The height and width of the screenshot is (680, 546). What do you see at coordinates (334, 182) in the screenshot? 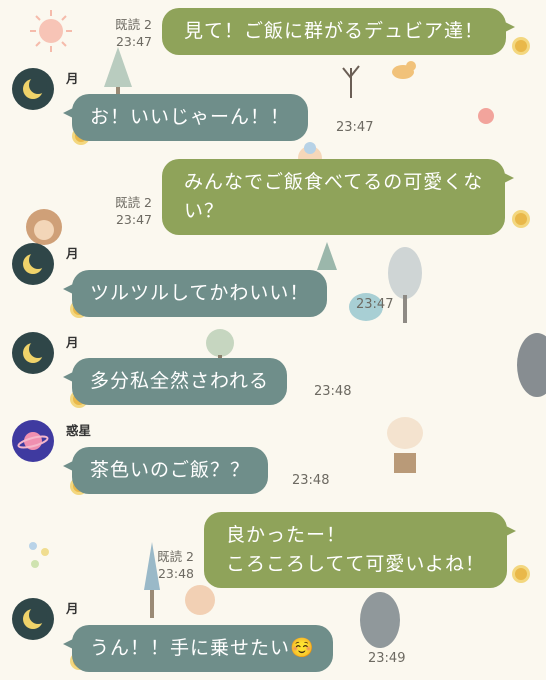
I see `message-text: みんなでご飯食べてるの可愛くな` at bounding box center [334, 182].